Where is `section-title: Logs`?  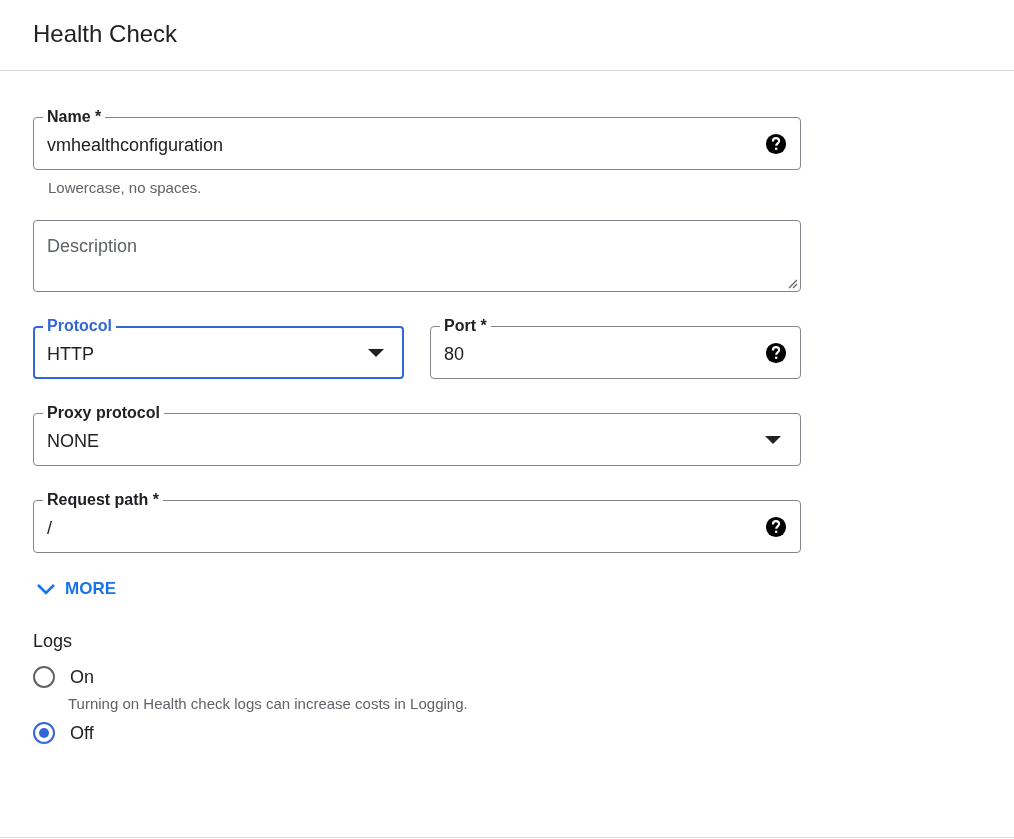 section-title: Logs is located at coordinates (53, 641).